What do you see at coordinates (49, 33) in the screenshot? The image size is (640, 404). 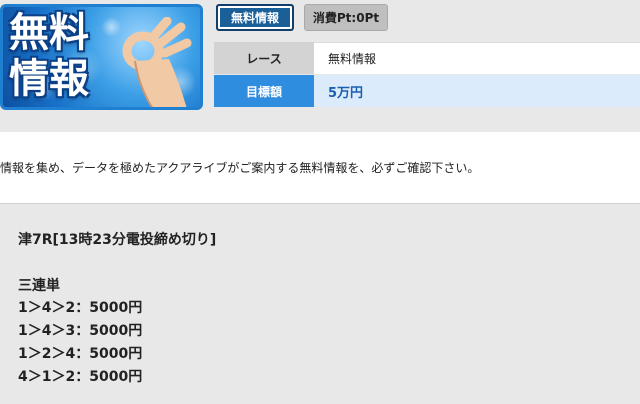 I see `banner-title-top: 無料` at bounding box center [49, 33].